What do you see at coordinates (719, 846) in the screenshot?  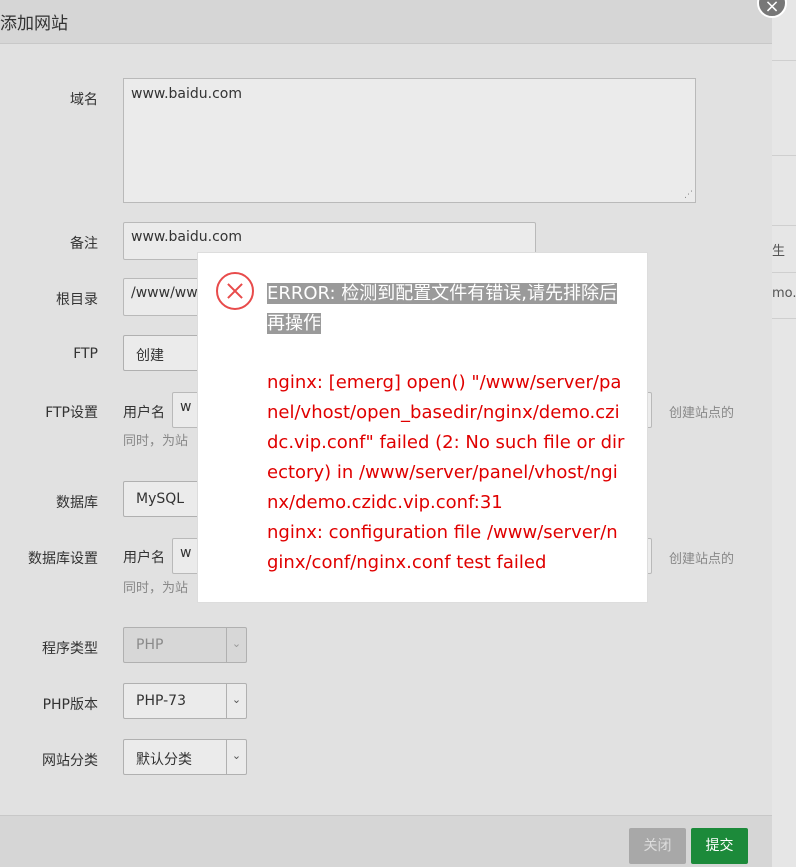 I see `submit-button: 提交` at bounding box center [719, 846].